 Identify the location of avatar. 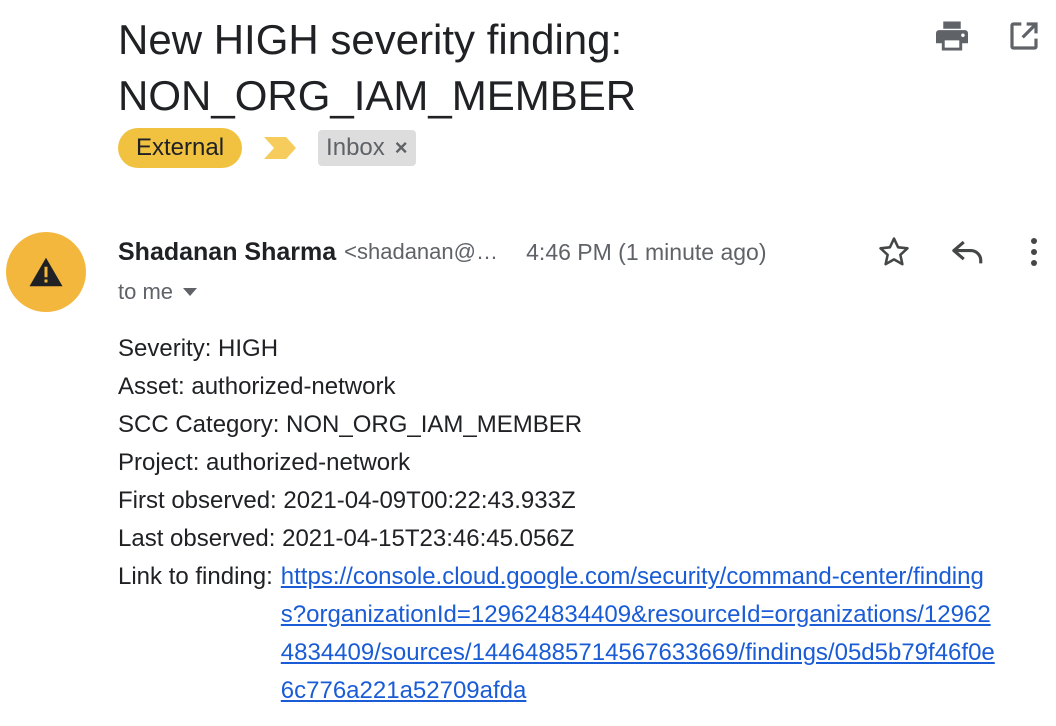
(46, 272).